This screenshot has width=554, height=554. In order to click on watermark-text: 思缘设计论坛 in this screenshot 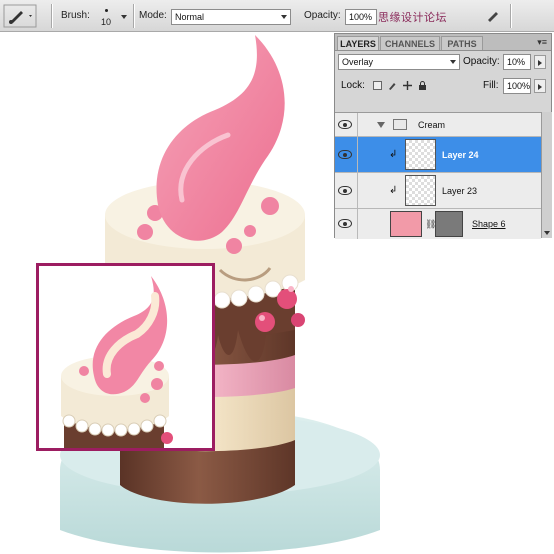, I will do `click(412, 18)`.